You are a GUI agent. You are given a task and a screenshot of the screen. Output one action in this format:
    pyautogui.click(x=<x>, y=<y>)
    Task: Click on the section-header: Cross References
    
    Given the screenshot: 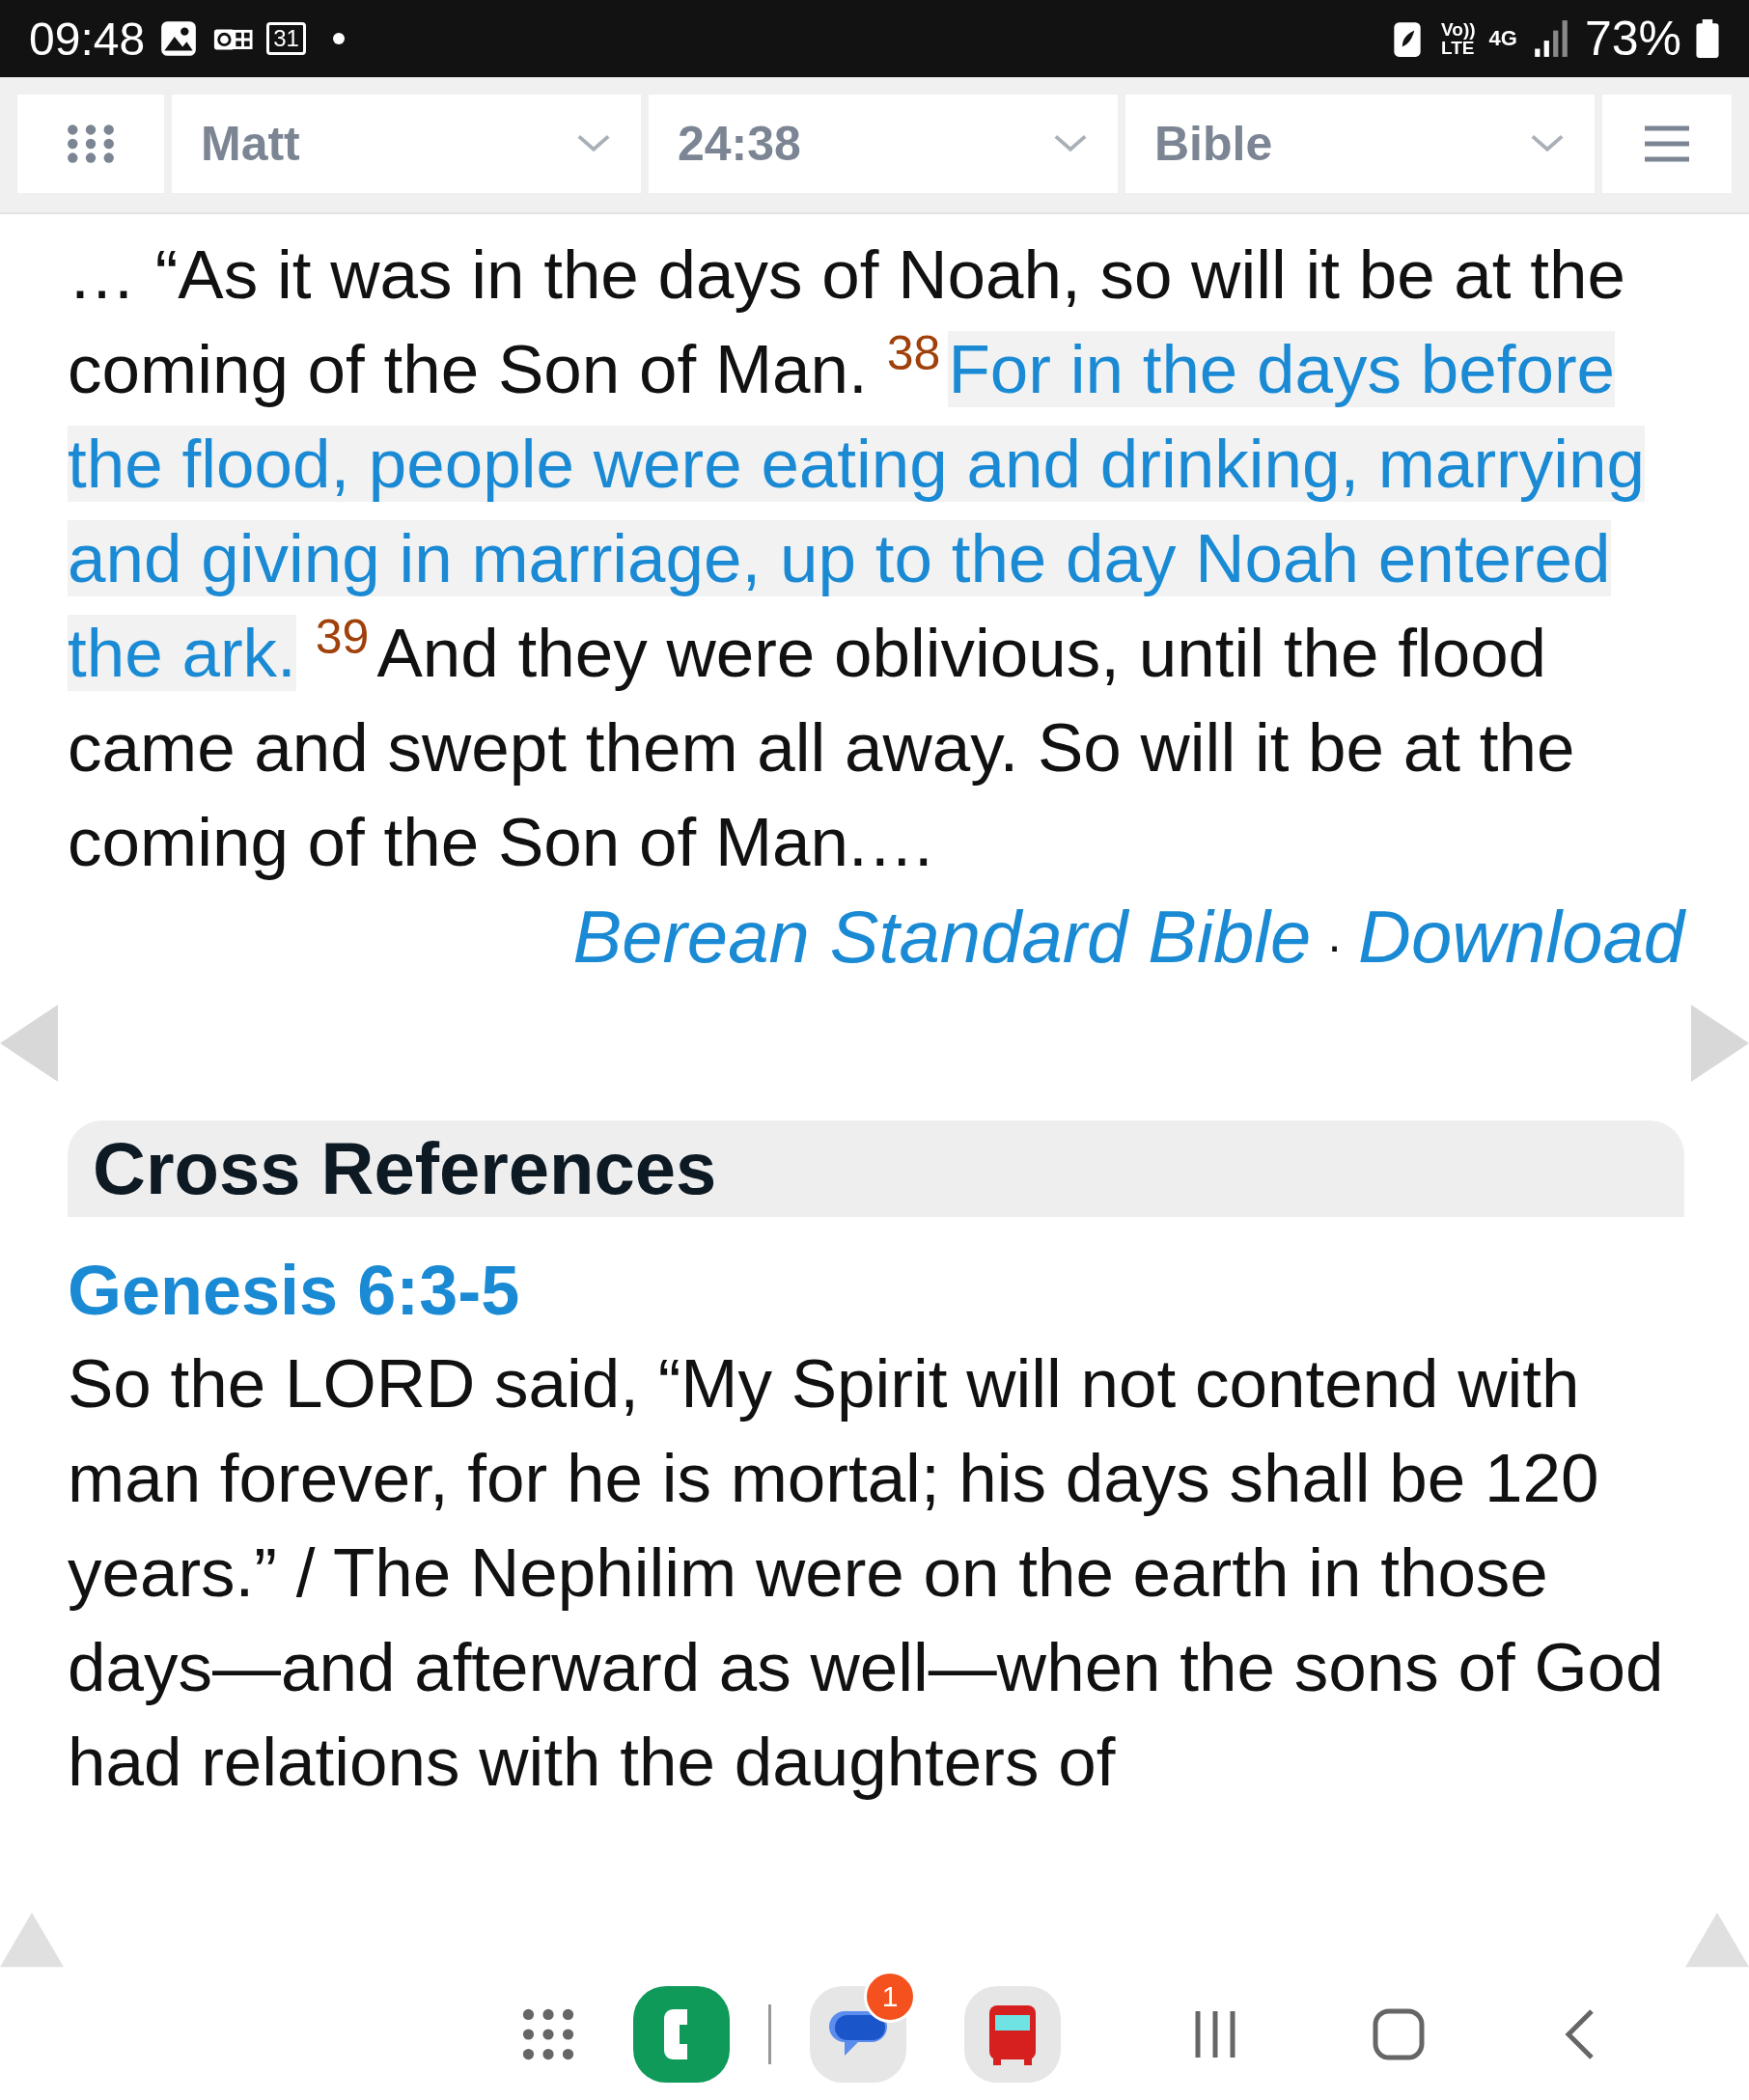 What is the action you would take?
    pyautogui.click(x=876, y=1168)
    